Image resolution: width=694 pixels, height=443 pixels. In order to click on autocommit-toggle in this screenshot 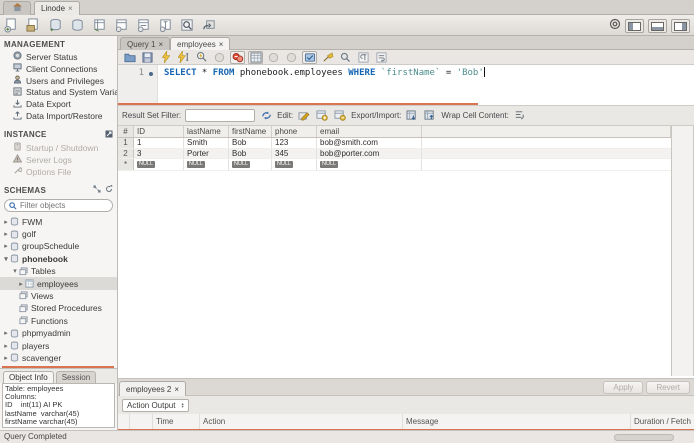, I will do `click(309, 57)`.